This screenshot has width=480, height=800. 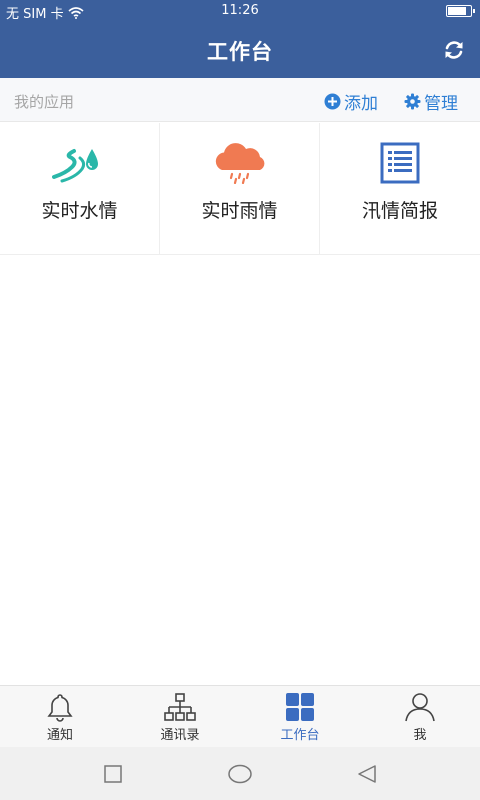 What do you see at coordinates (441, 104) in the screenshot?
I see `manage-label: 管理` at bounding box center [441, 104].